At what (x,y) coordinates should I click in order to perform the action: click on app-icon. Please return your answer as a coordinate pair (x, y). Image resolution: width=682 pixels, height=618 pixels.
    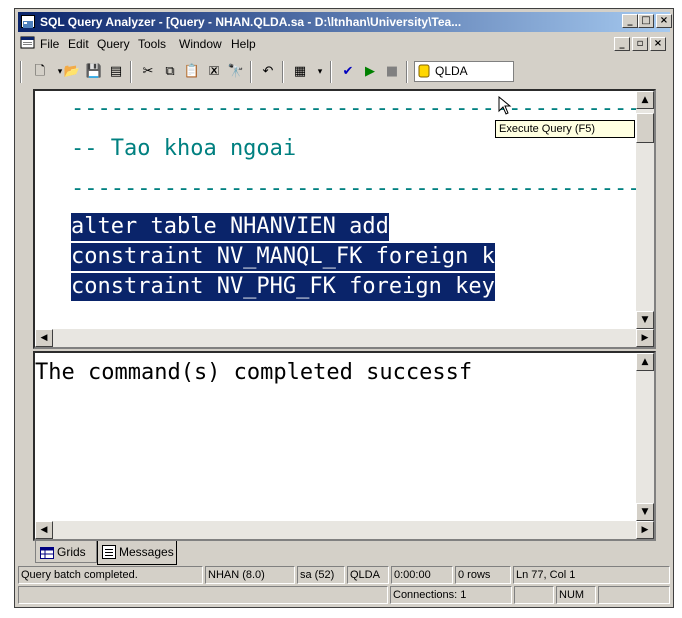
    Looking at the image, I should click on (28, 21).